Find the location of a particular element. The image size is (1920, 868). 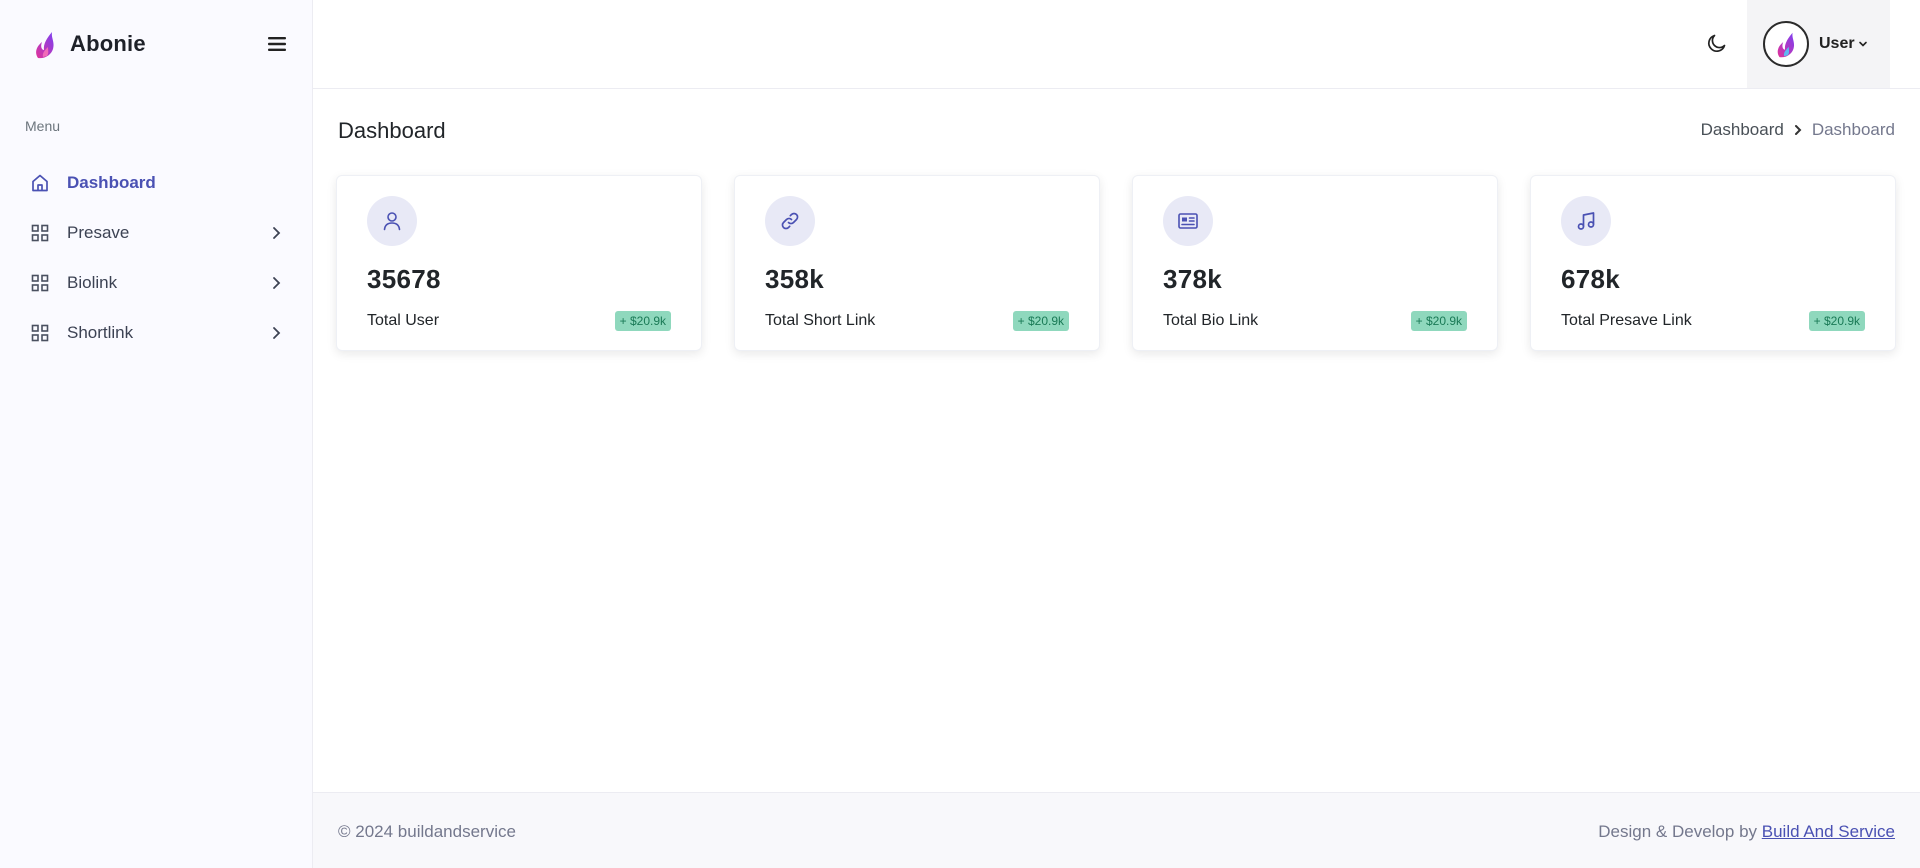

stat-value: 358k is located at coordinates (795, 279).